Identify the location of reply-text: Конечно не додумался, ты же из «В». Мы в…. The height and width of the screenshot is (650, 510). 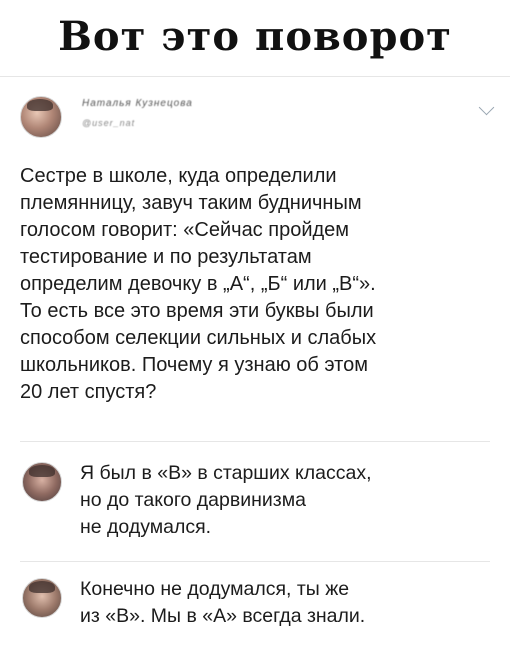
(280, 603).